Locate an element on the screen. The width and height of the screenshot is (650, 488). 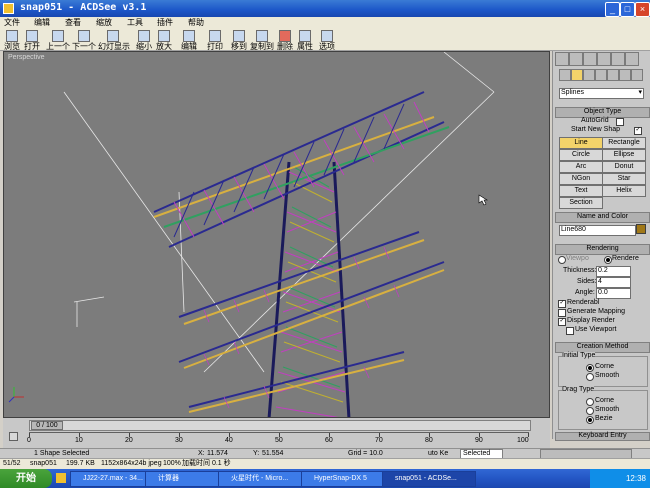
systems-icon is located at coordinates (637, 75).